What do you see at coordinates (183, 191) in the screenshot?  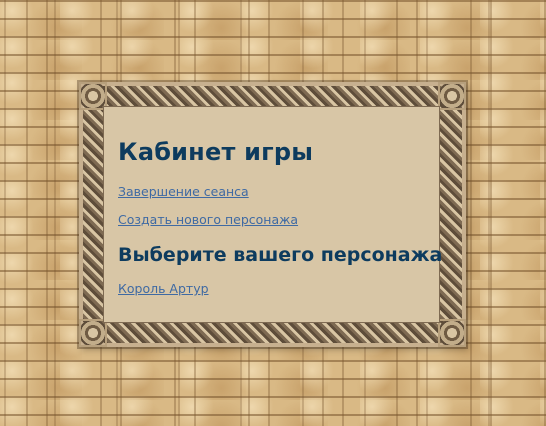 I see `logout-link: Завершение сеанса` at bounding box center [183, 191].